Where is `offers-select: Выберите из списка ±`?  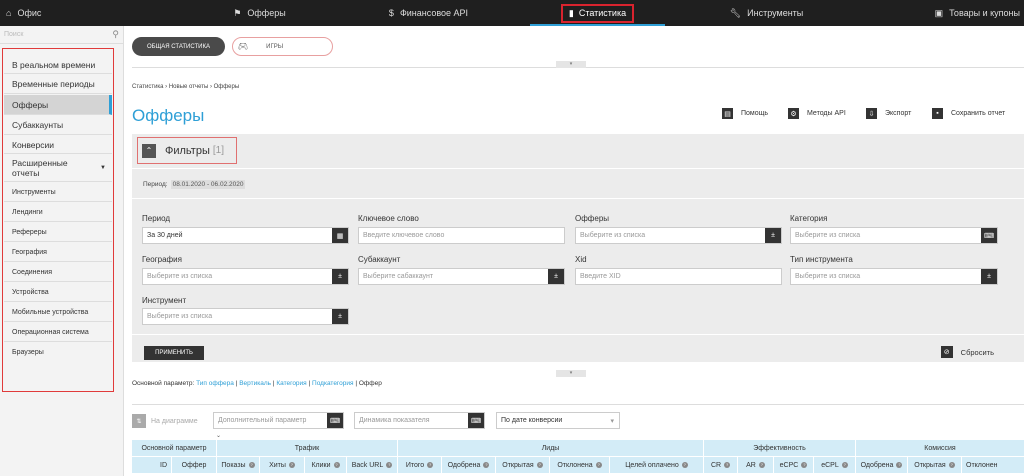
offers-select: Выберите из списка ± is located at coordinates (678, 235).